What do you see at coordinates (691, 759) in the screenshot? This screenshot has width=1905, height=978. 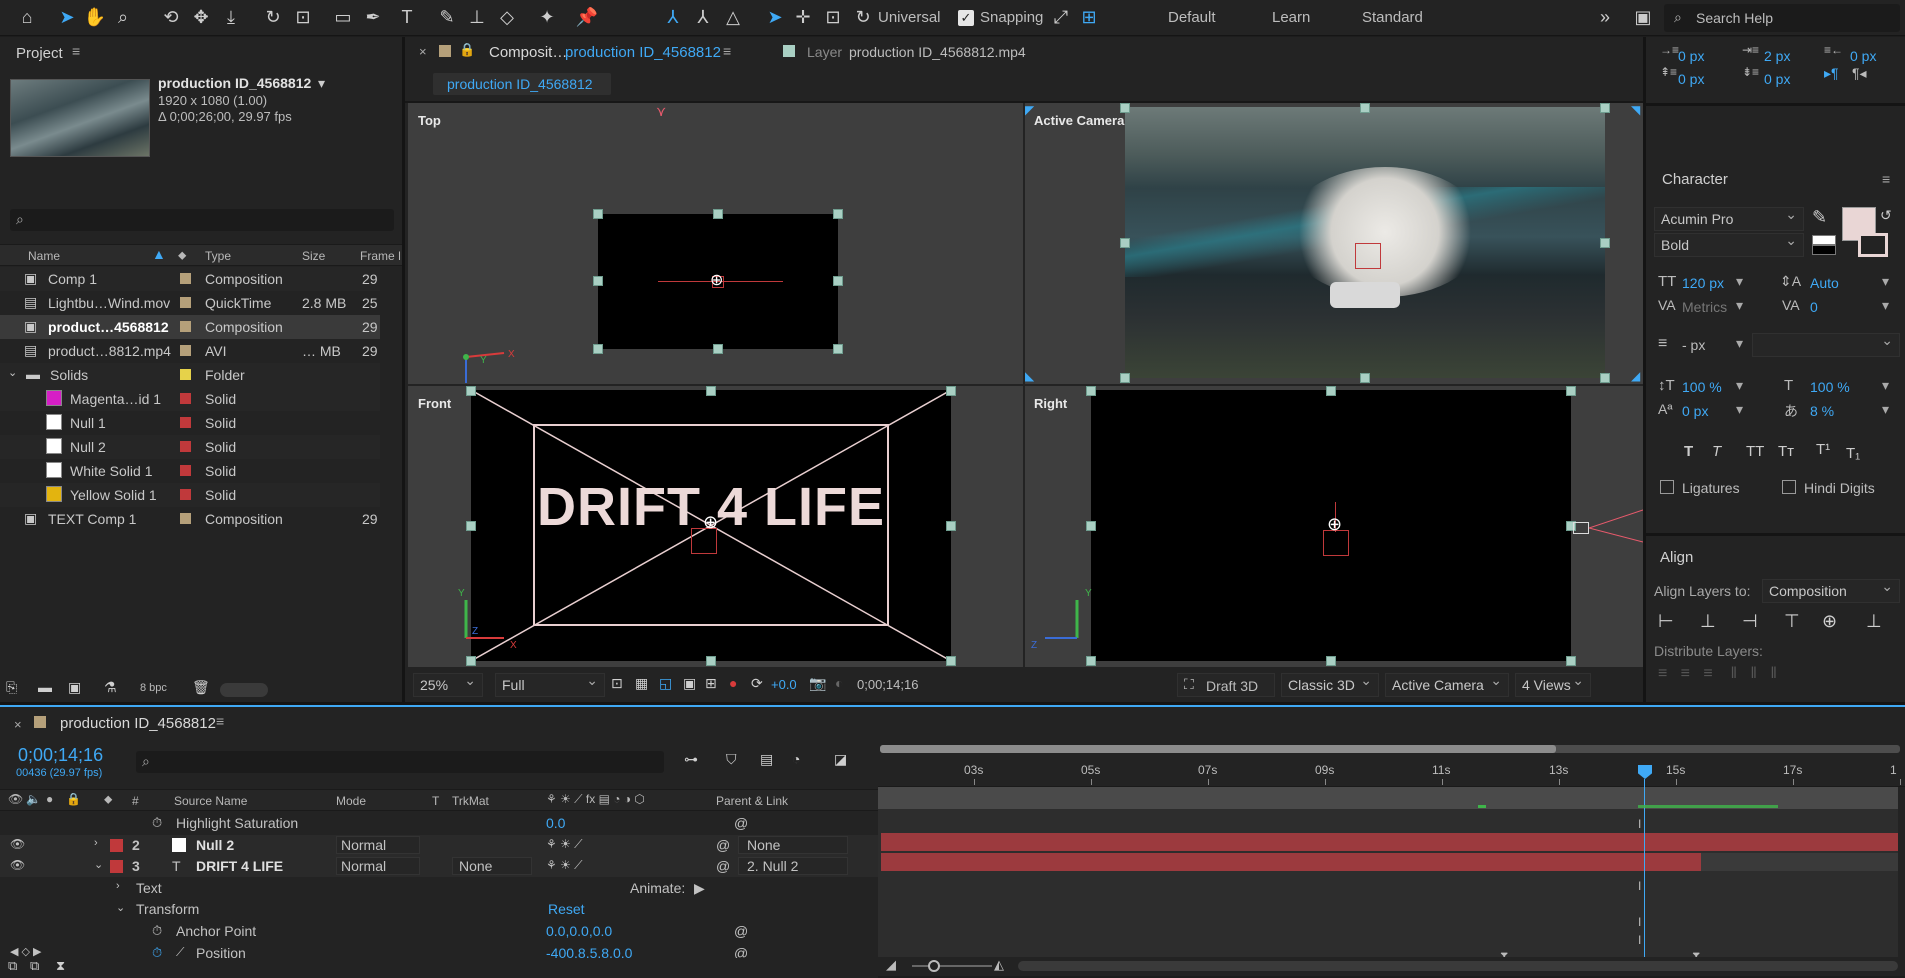 I see `comp-mini-flowchart-icon: ⊶` at bounding box center [691, 759].